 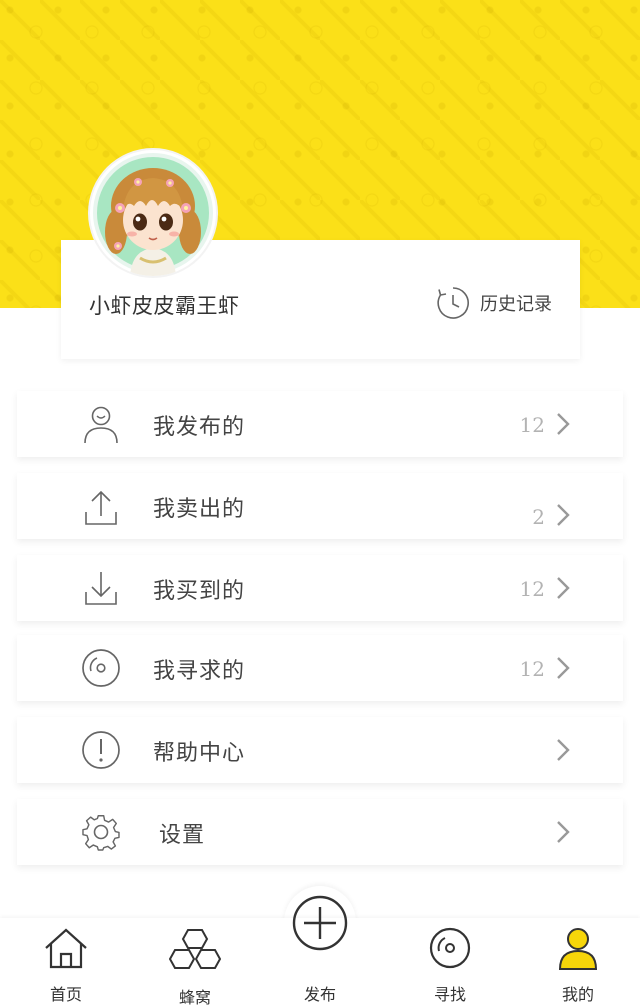 I want to click on bottom-nav: 首页 蜂窝 发布 寻找 我的, so click(x=320, y=951).